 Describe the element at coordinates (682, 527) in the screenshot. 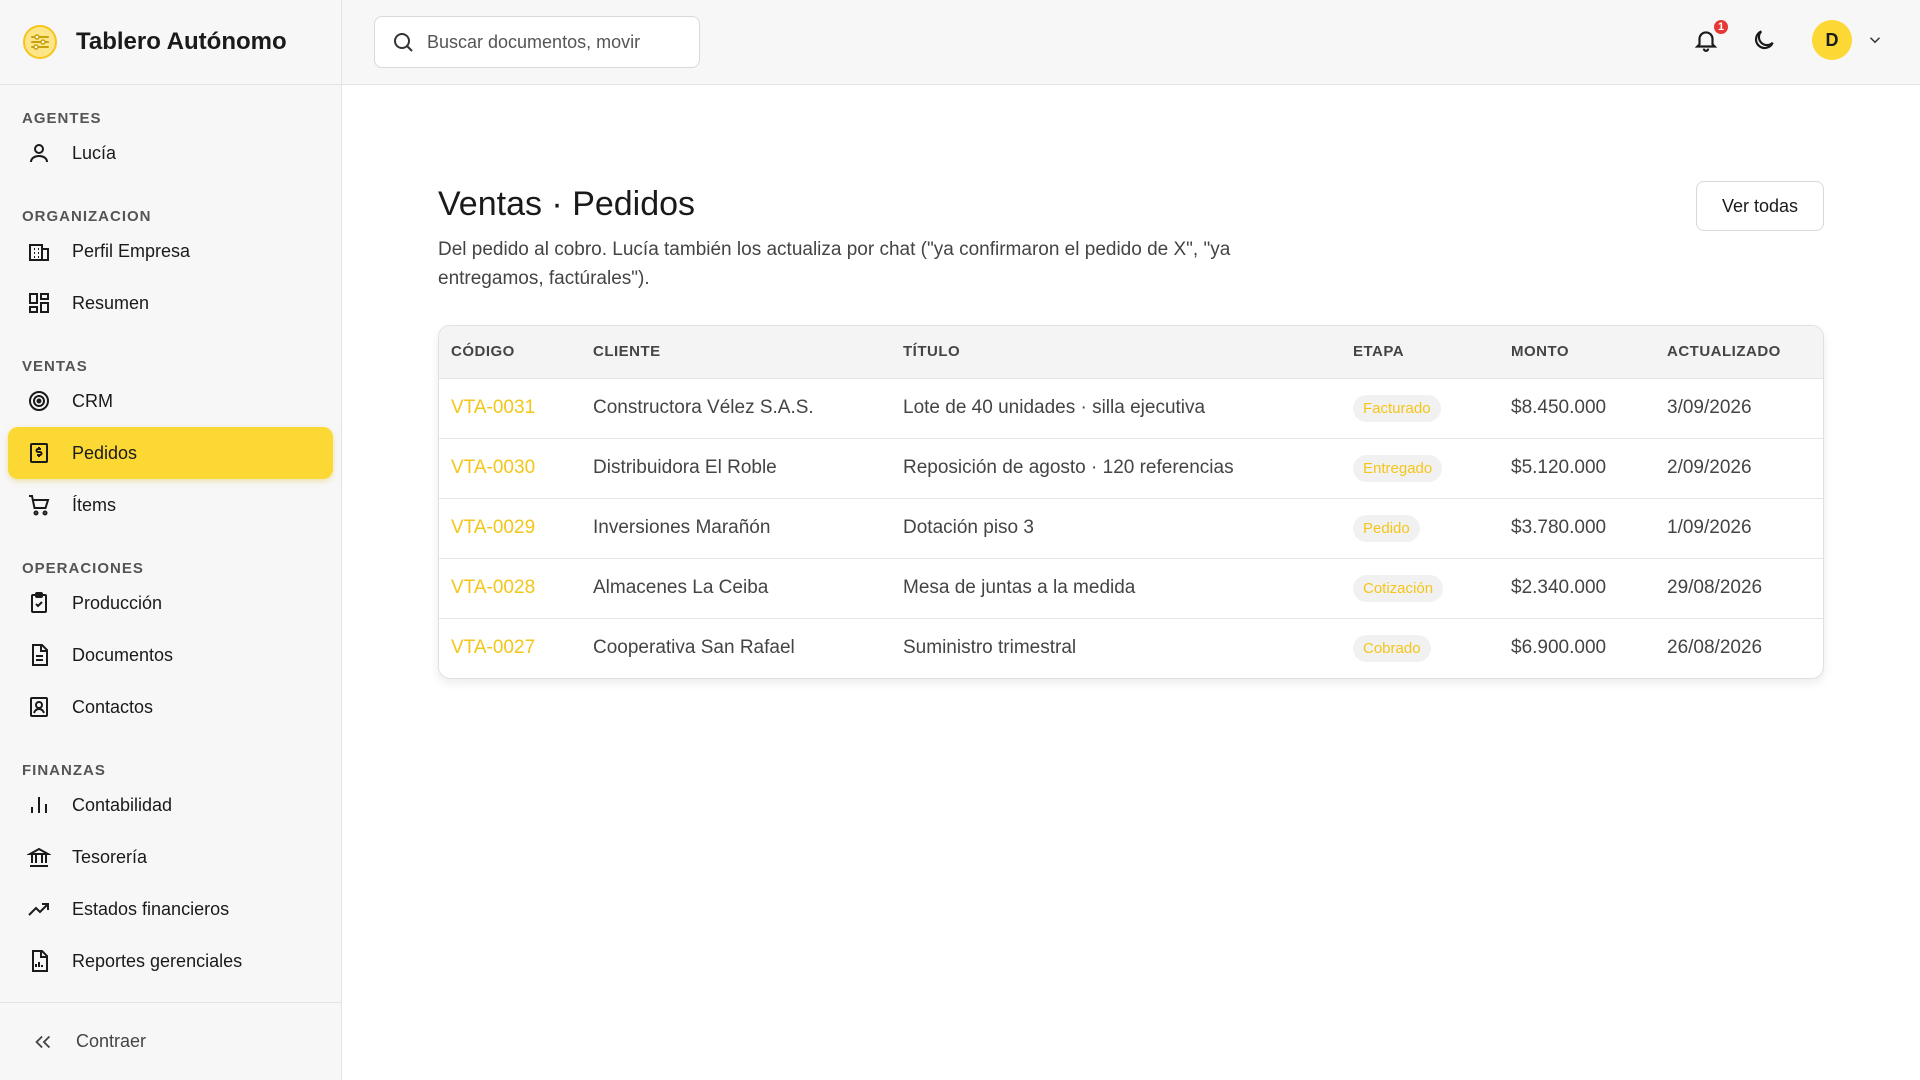

I see `client-cell: Inversiones Marañón` at that location.